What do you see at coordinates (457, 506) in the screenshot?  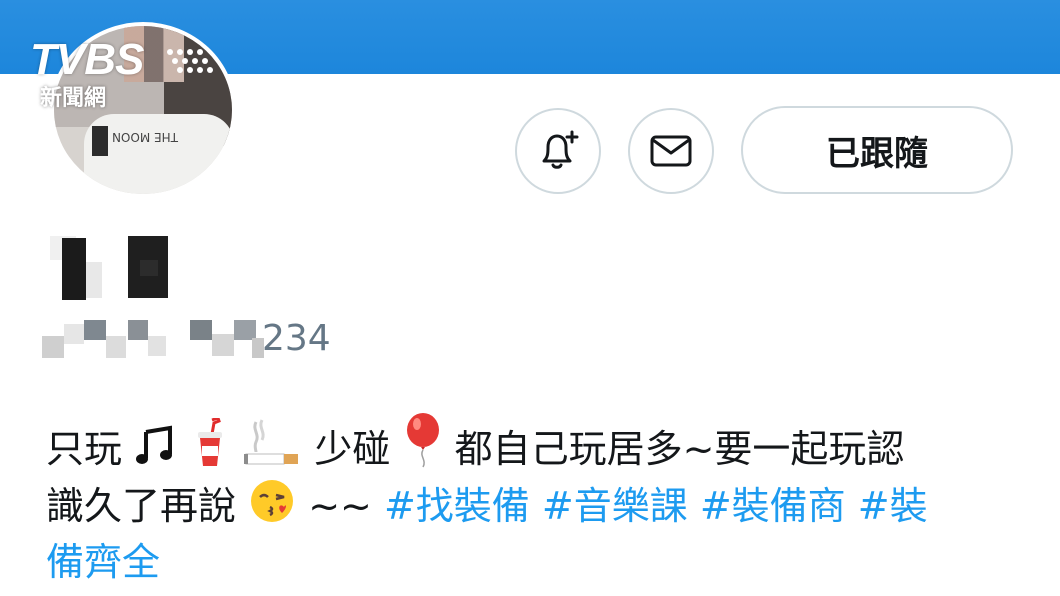 I see `hashtag-link: #找裝備` at bounding box center [457, 506].